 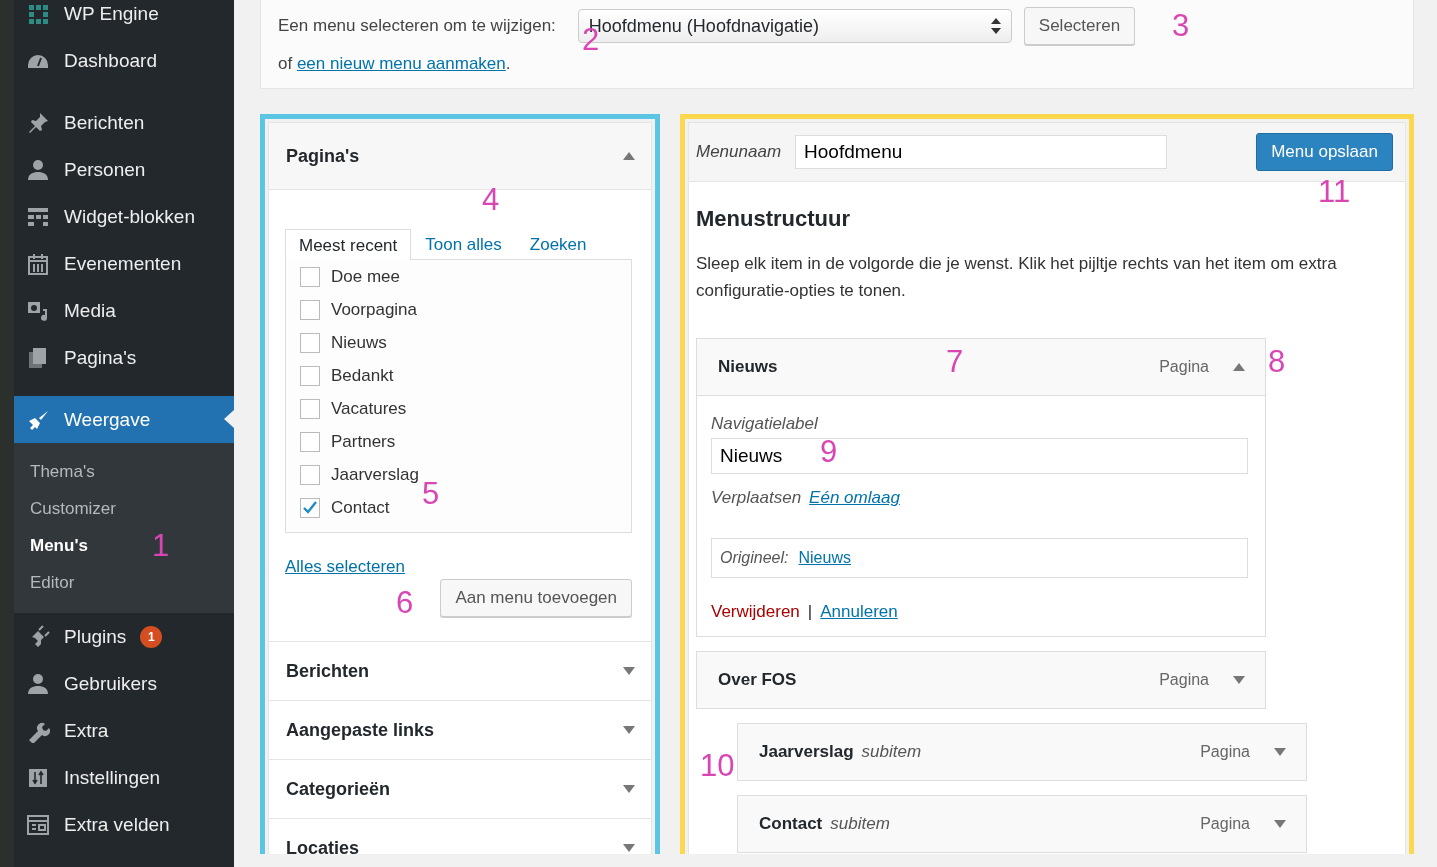 What do you see at coordinates (405, 602) in the screenshot?
I see `annotation-number: 6` at bounding box center [405, 602].